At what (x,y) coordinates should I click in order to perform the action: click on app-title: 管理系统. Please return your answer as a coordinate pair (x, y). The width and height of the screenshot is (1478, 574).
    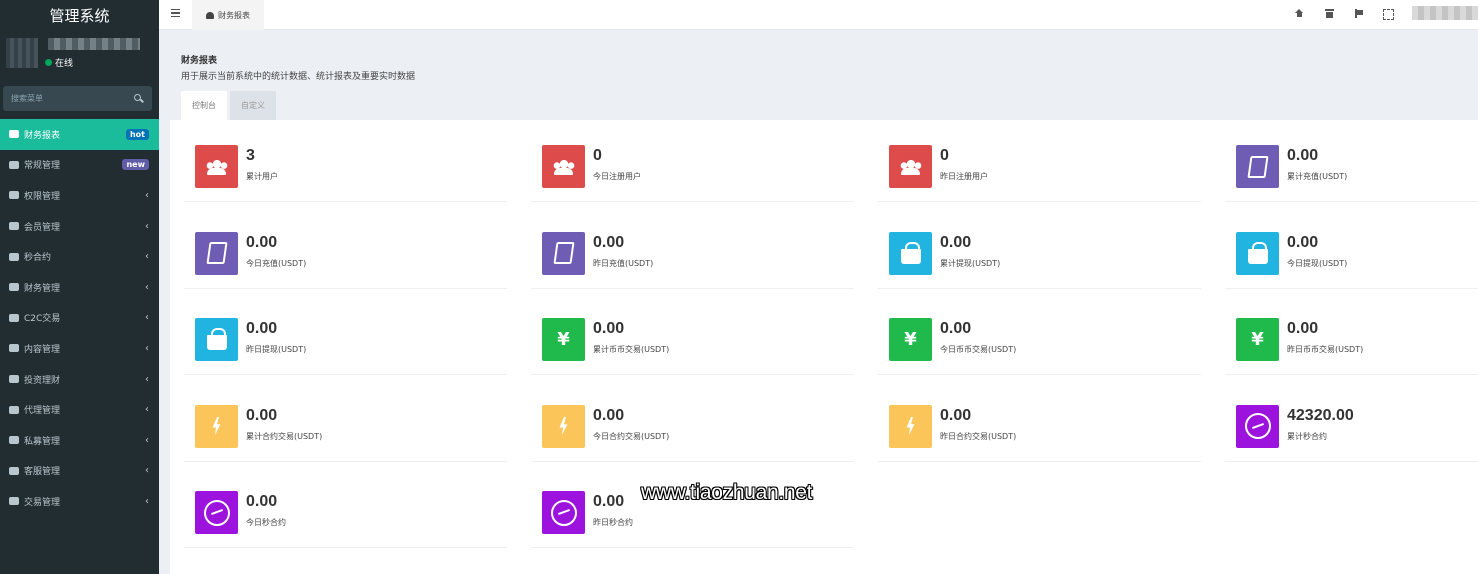
    Looking at the image, I should click on (79, 15).